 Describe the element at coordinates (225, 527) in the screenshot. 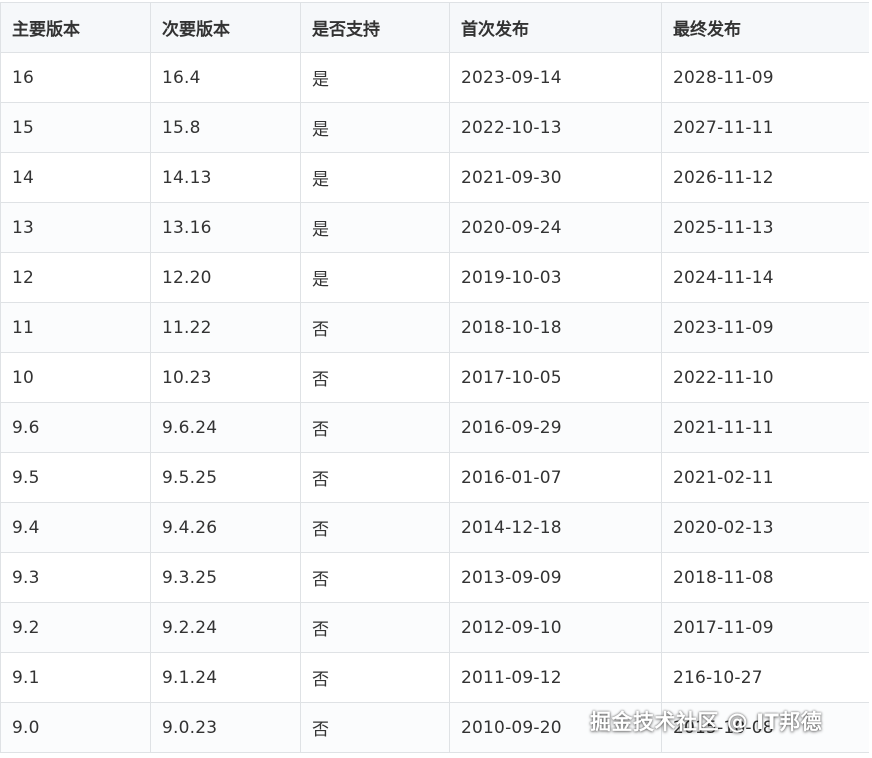

I see `cell-minor-version: 9.4.26` at that location.